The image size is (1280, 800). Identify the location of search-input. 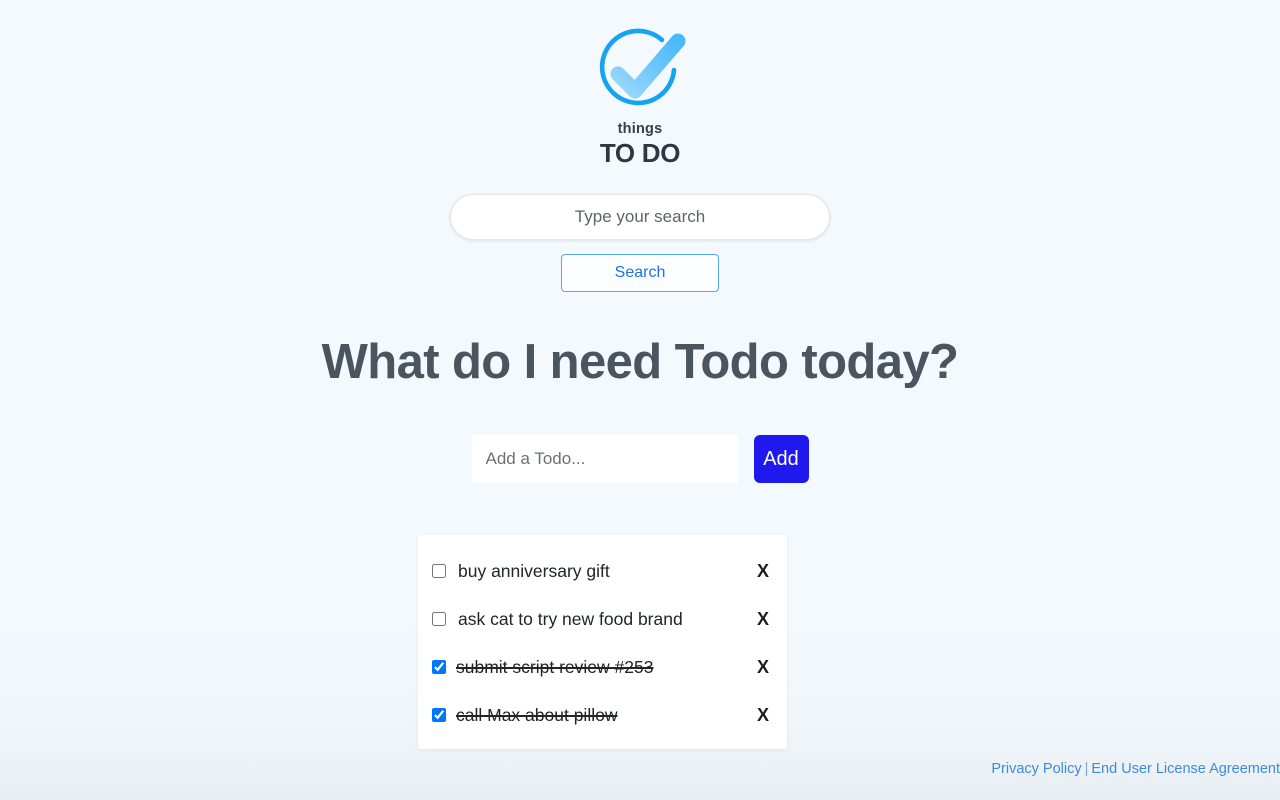
(640, 216).